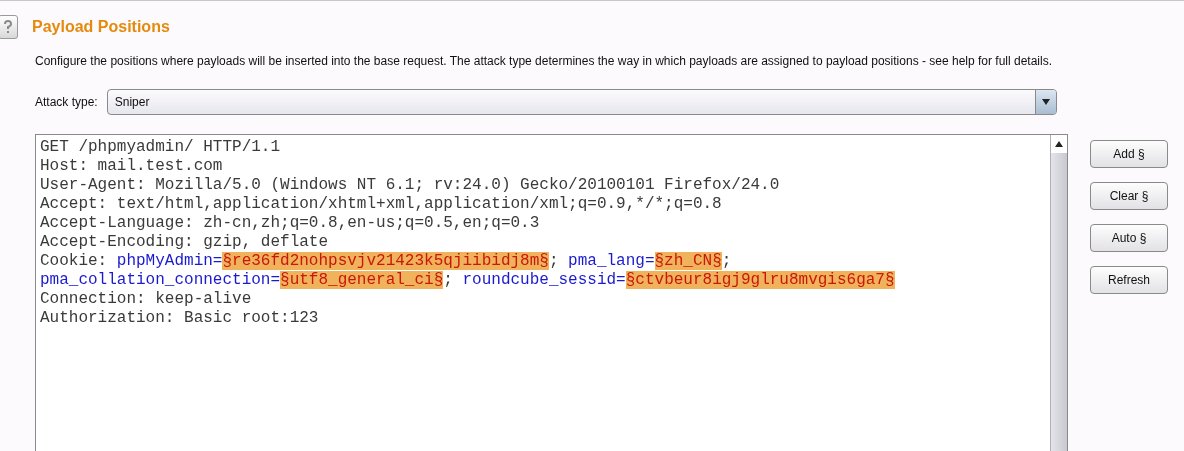 Image resolution: width=1184 pixels, height=451 pixels. I want to click on request-line: Connection: keep-alive, so click(146, 299).